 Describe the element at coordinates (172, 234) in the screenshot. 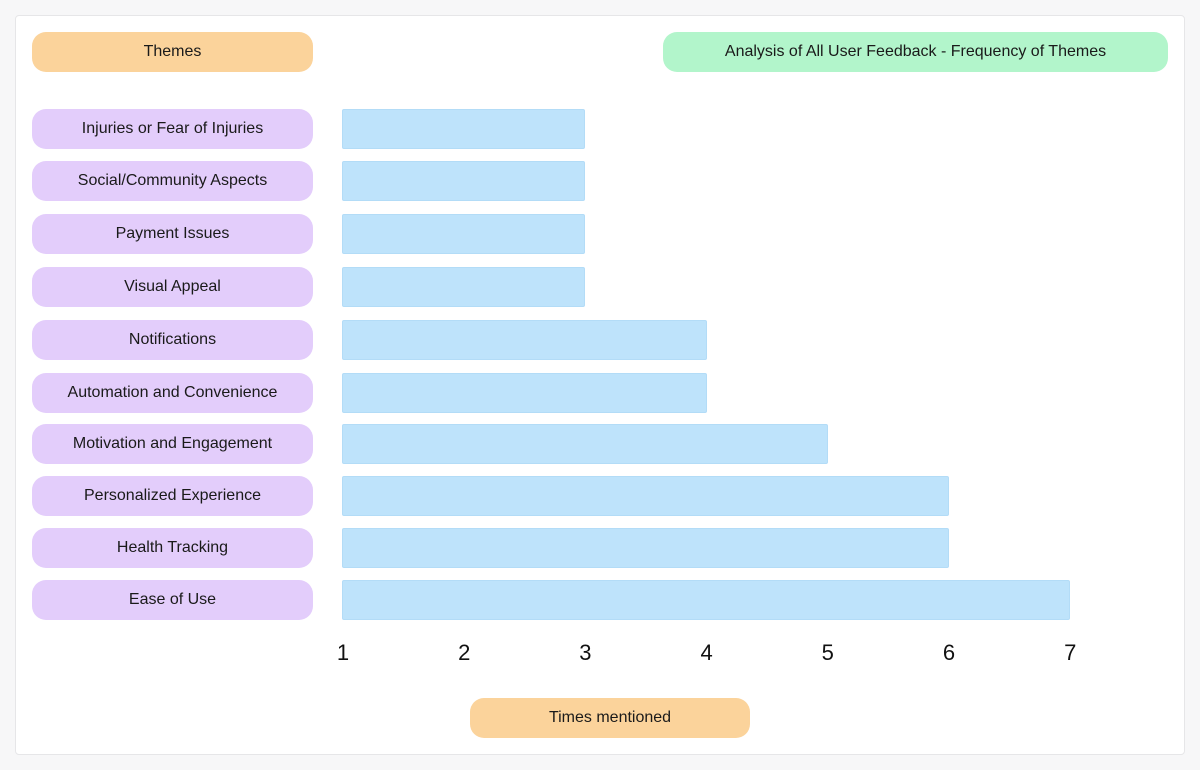

I see `category-label: Payment Issues` at that location.